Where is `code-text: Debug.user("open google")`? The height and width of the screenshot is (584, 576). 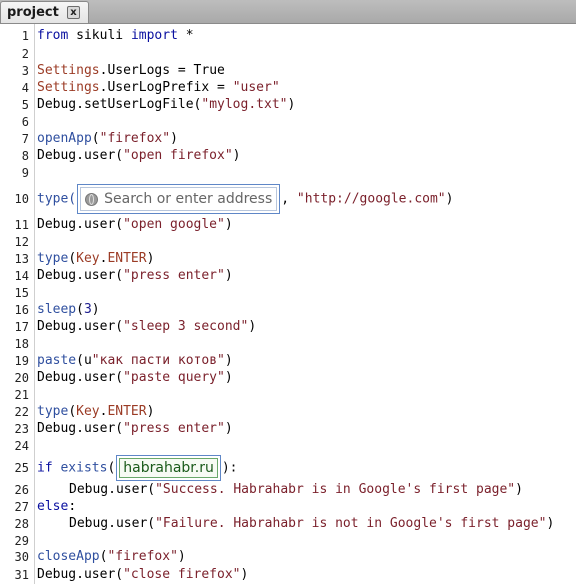 code-text: Debug.user("open google") is located at coordinates (135, 224).